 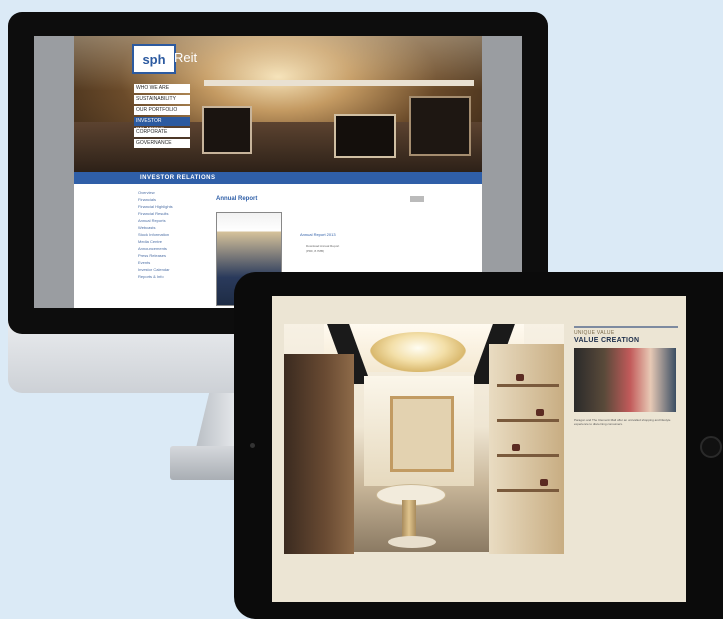 What do you see at coordinates (412, 542) in the screenshot?
I see `table-base` at bounding box center [412, 542].